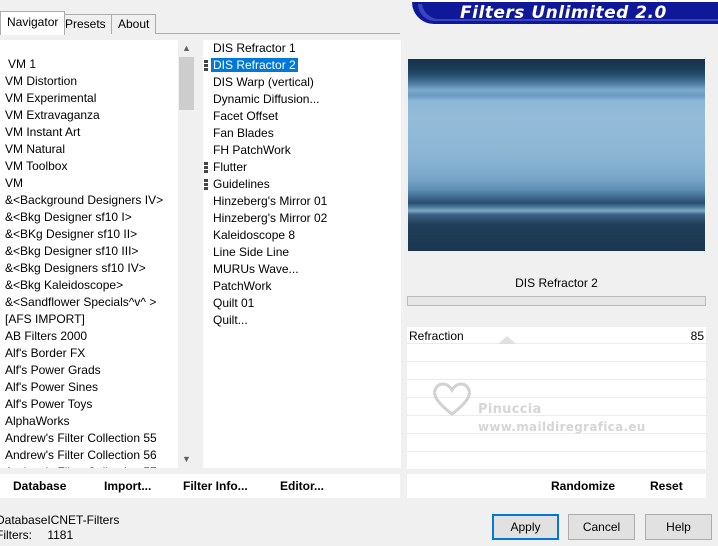 This screenshot has height=546, width=718. What do you see at coordinates (301, 235) in the screenshot?
I see `filter-item: Kaleidoscope 8` at bounding box center [301, 235].